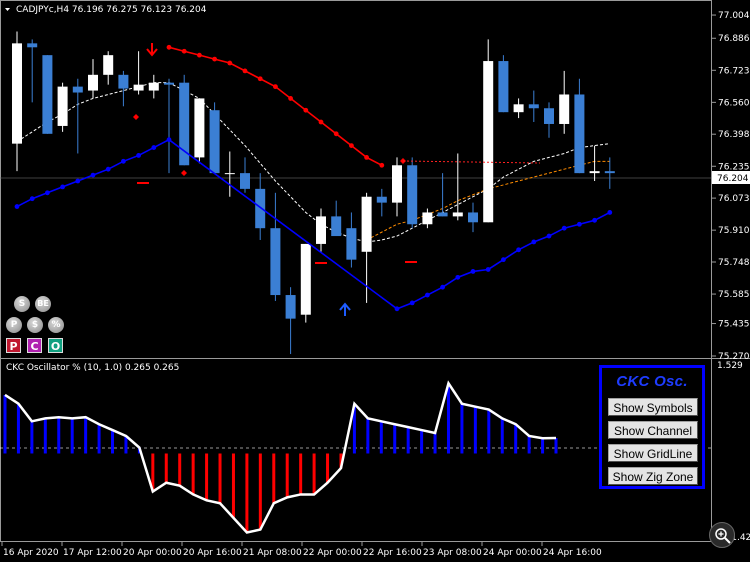 This screenshot has width=750, height=562. What do you see at coordinates (734, 16) in the screenshot?
I see `price-tick-label: 77.004` at bounding box center [734, 16].